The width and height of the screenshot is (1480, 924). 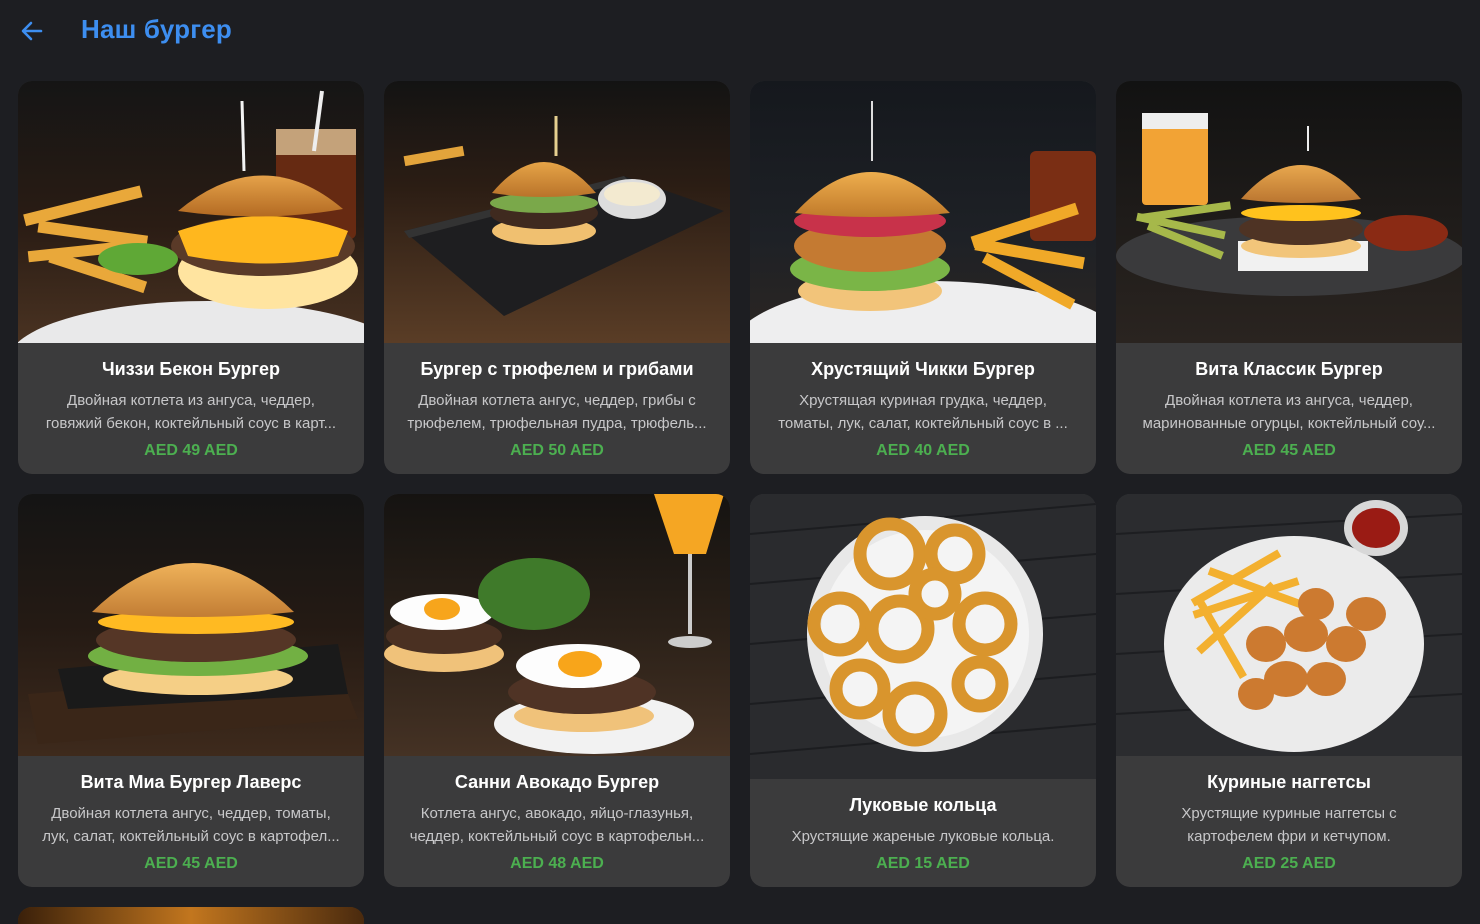 I want to click on menu-item-price: AED 25 AED, so click(x=1289, y=863).